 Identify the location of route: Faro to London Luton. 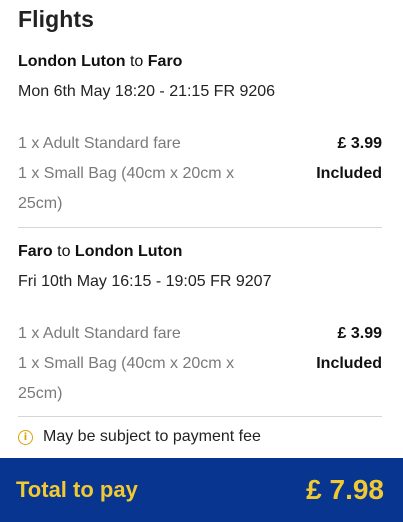
(200, 252).